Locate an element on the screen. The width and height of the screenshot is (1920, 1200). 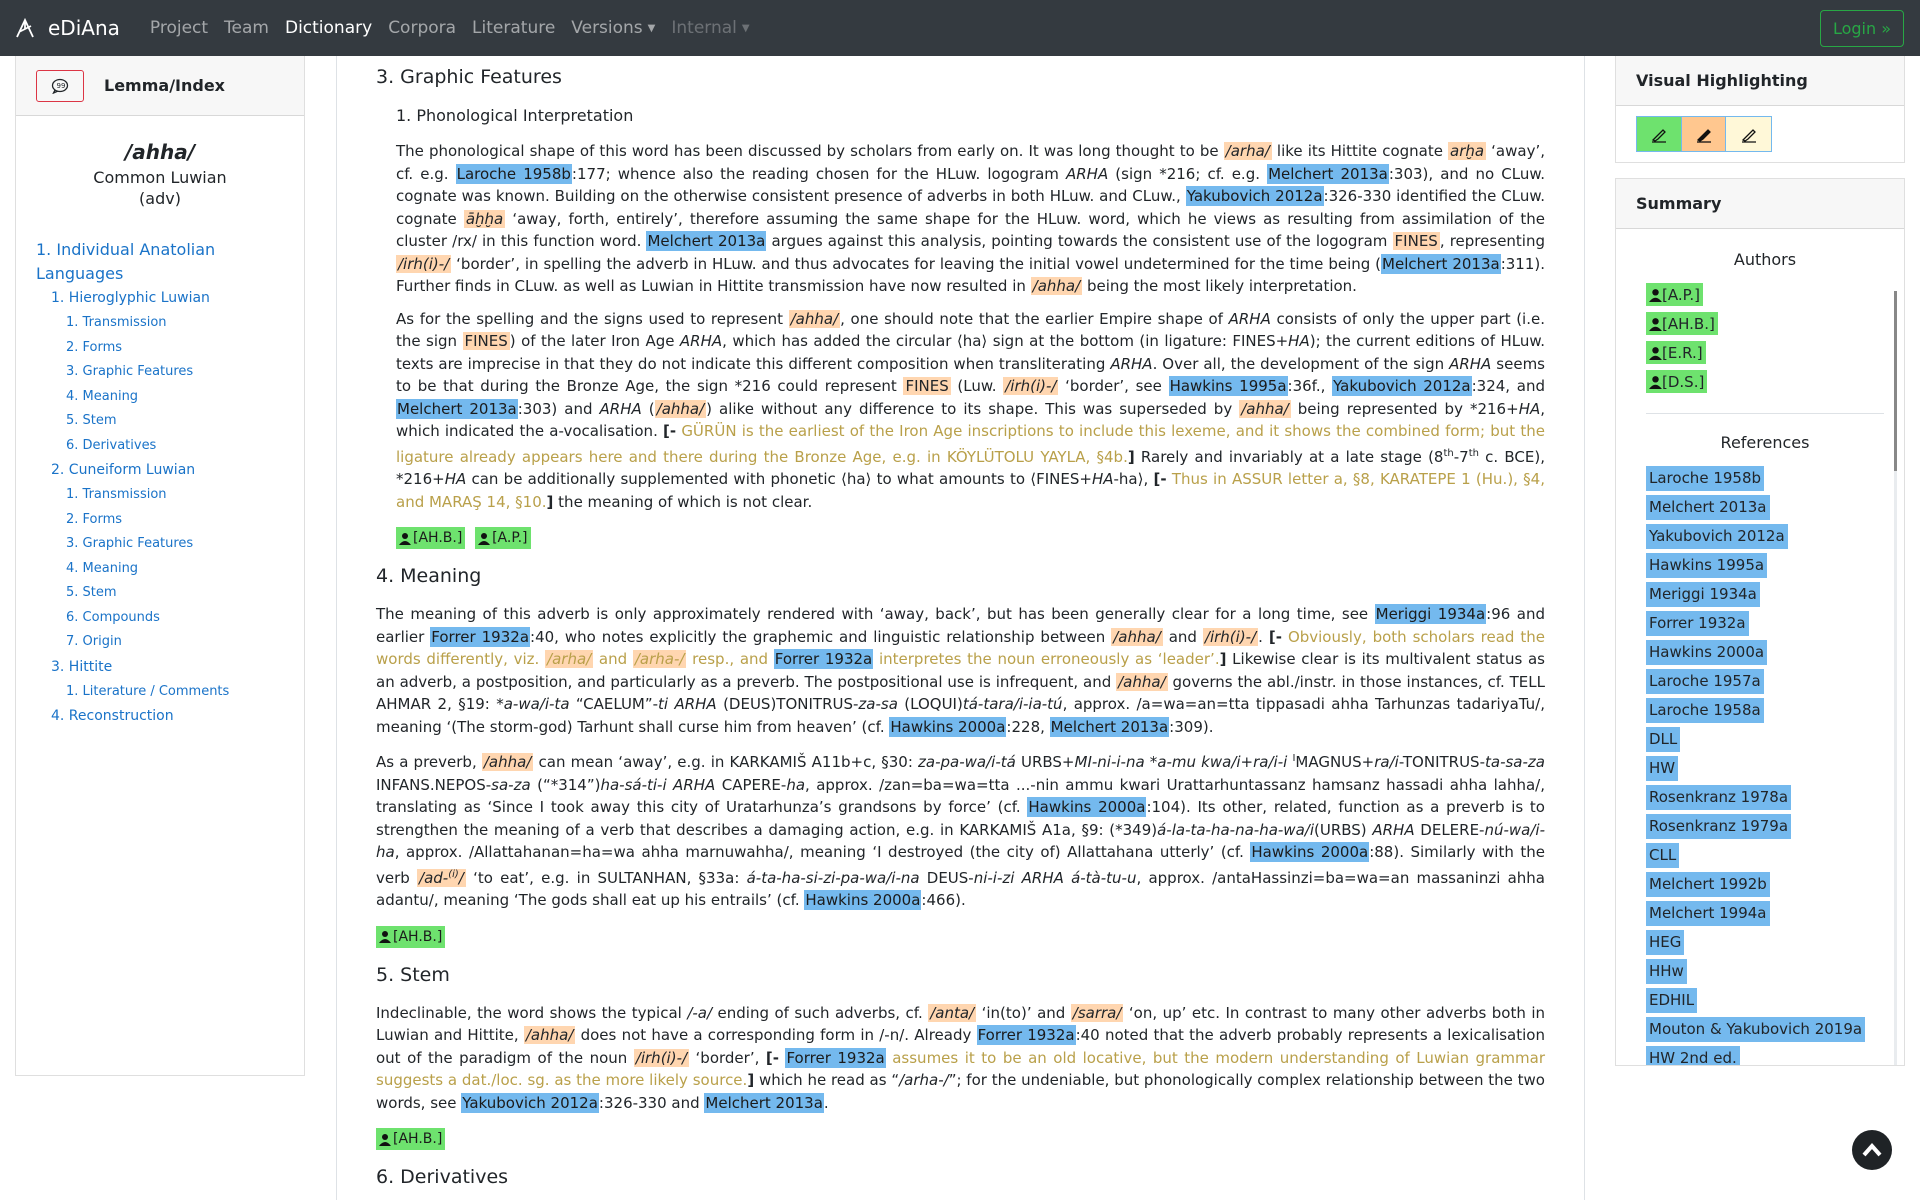
scroll-to-top-button is located at coordinates (1872, 1150).